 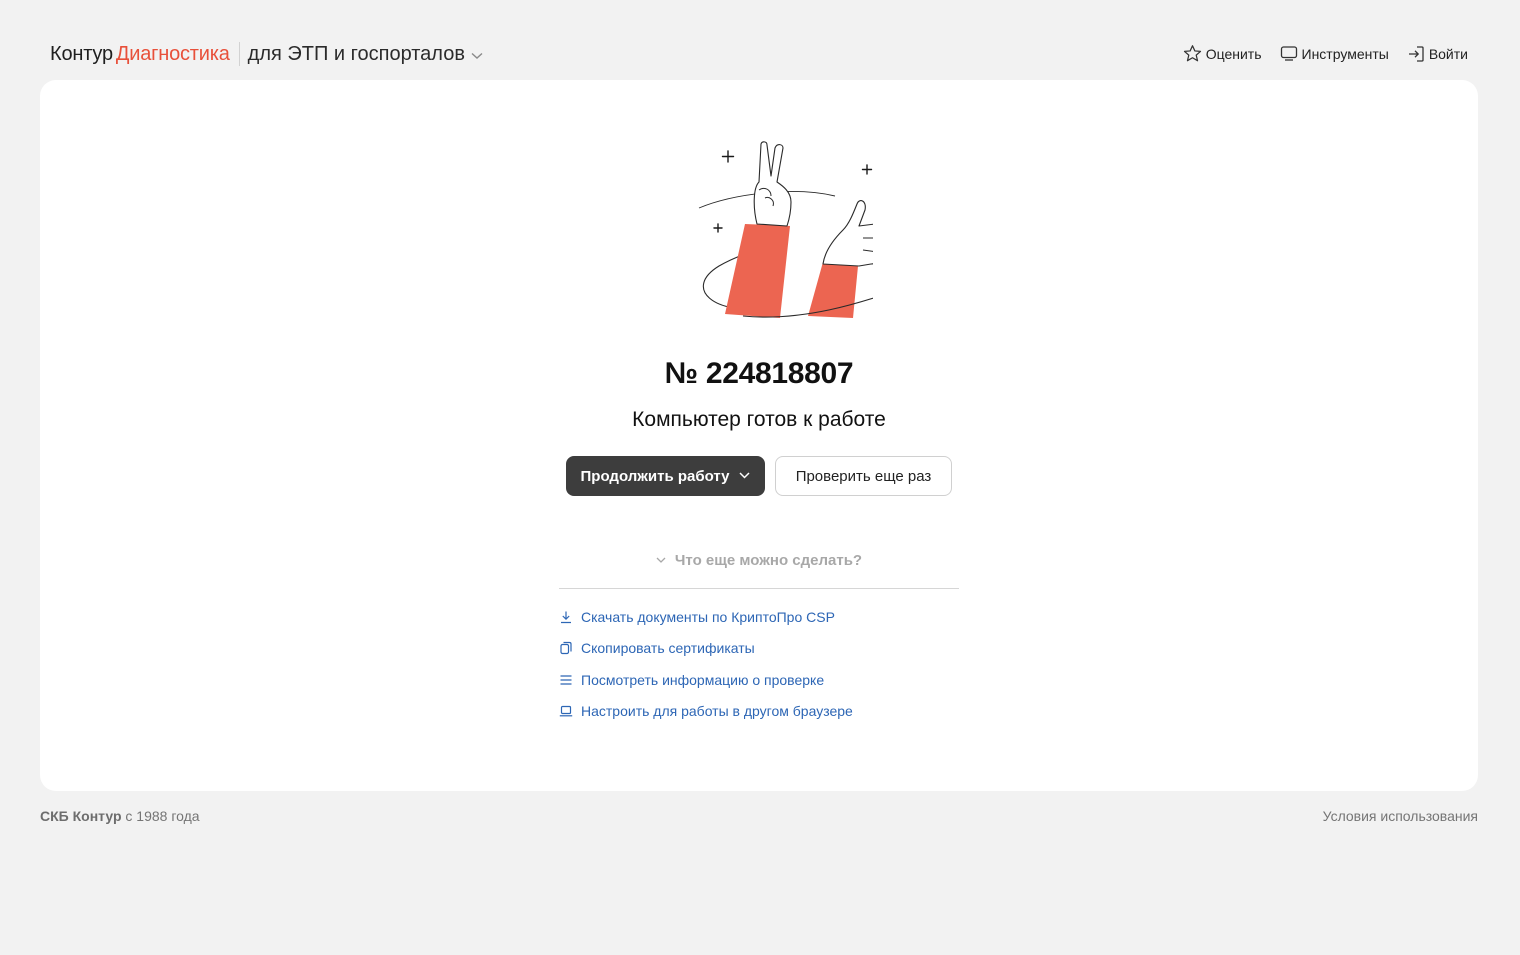 I want to click on footer-copyright: СКБ Контур с 1988 года, so click(x=120, y=816).